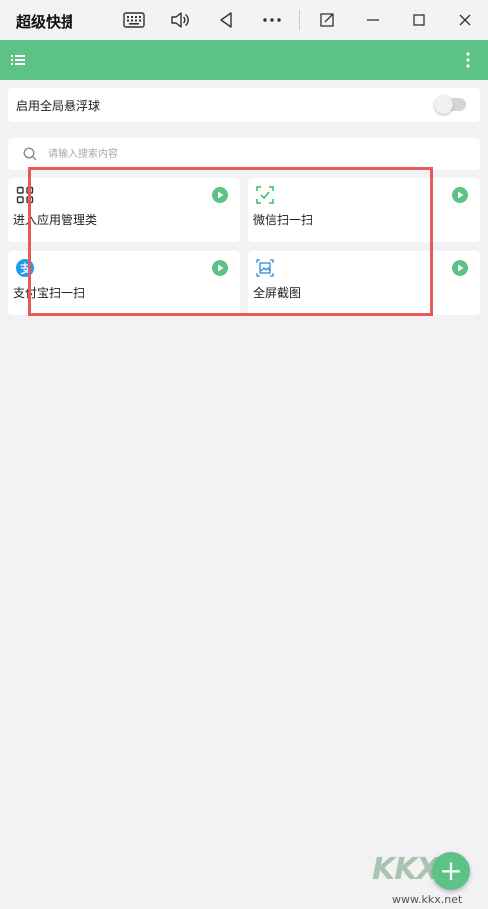 The height and width of the screenshot is (909, 488). Describe the element at coordinates (58, 106) in the screenshot. I see `floating-ball-label: 启用全局悬浮球` at that location.